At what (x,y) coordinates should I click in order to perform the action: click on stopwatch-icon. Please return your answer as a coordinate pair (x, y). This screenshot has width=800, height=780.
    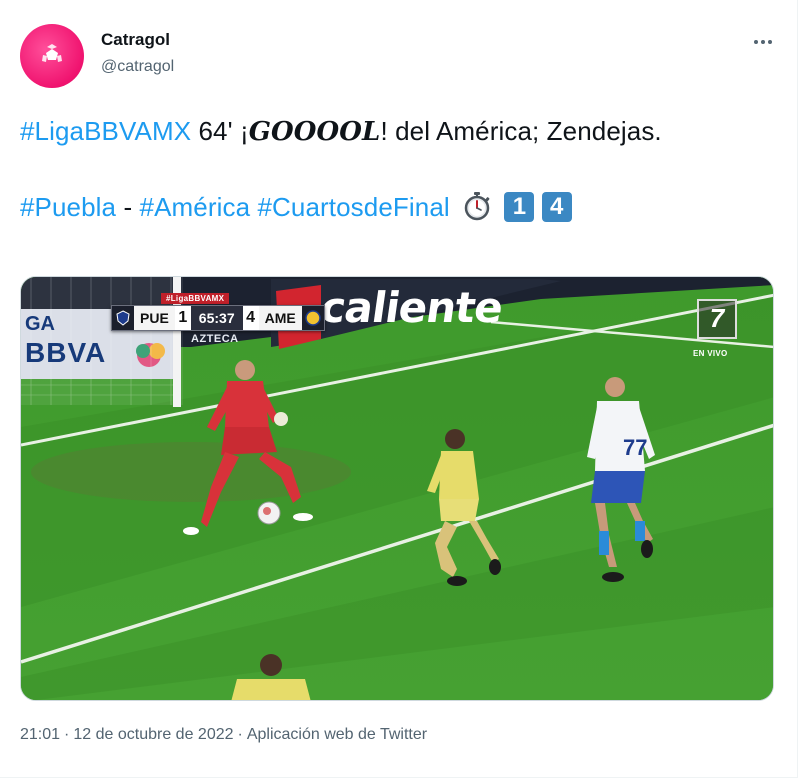
    Looking at the image, I should click on (477, 206).